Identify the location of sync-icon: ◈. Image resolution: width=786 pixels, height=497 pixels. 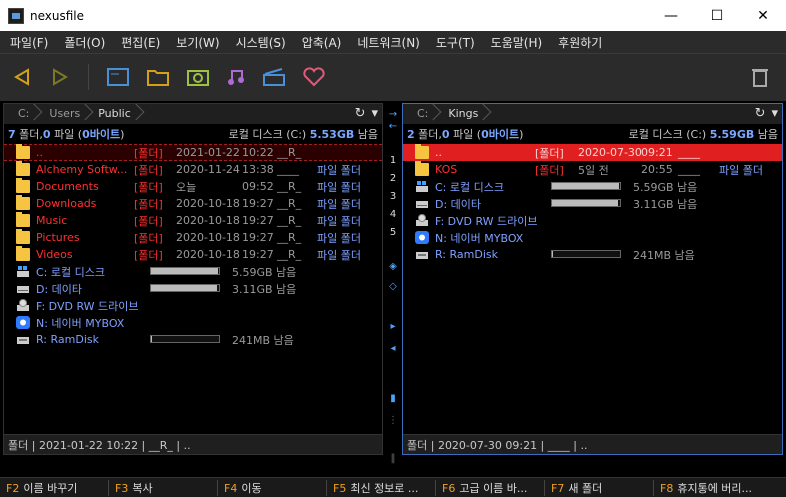
(393, 266).